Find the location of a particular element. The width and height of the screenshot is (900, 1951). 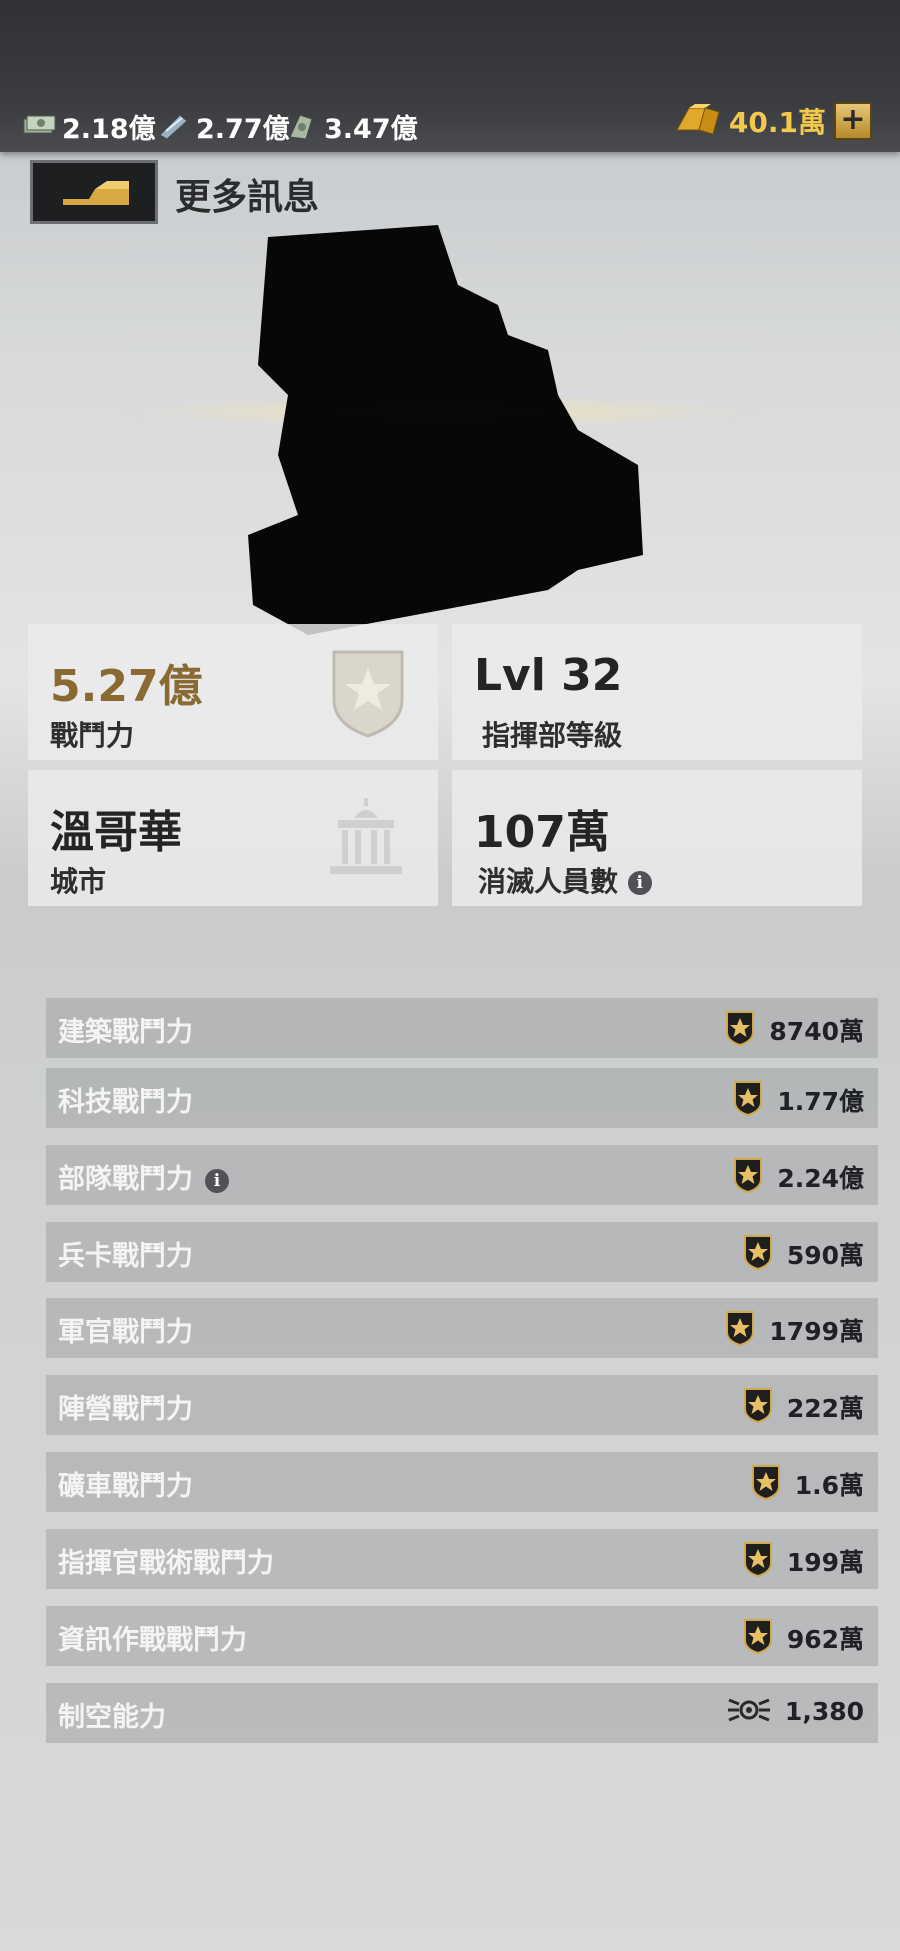

stat-label-wrap: 礦車戰鬥力 is located at coordinates (125, 1483).